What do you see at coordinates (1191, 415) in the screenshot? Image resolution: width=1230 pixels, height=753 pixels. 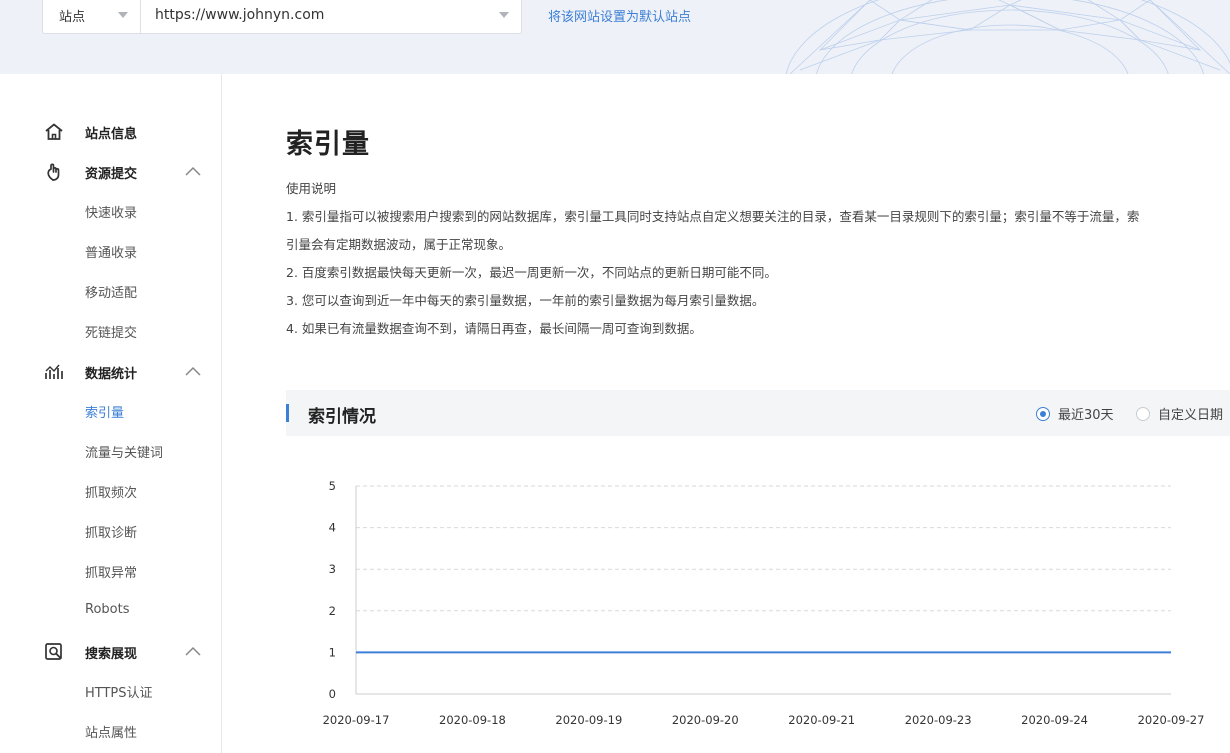 I see `radio-label: 自定义日期` at bounding box center [1191, 415].